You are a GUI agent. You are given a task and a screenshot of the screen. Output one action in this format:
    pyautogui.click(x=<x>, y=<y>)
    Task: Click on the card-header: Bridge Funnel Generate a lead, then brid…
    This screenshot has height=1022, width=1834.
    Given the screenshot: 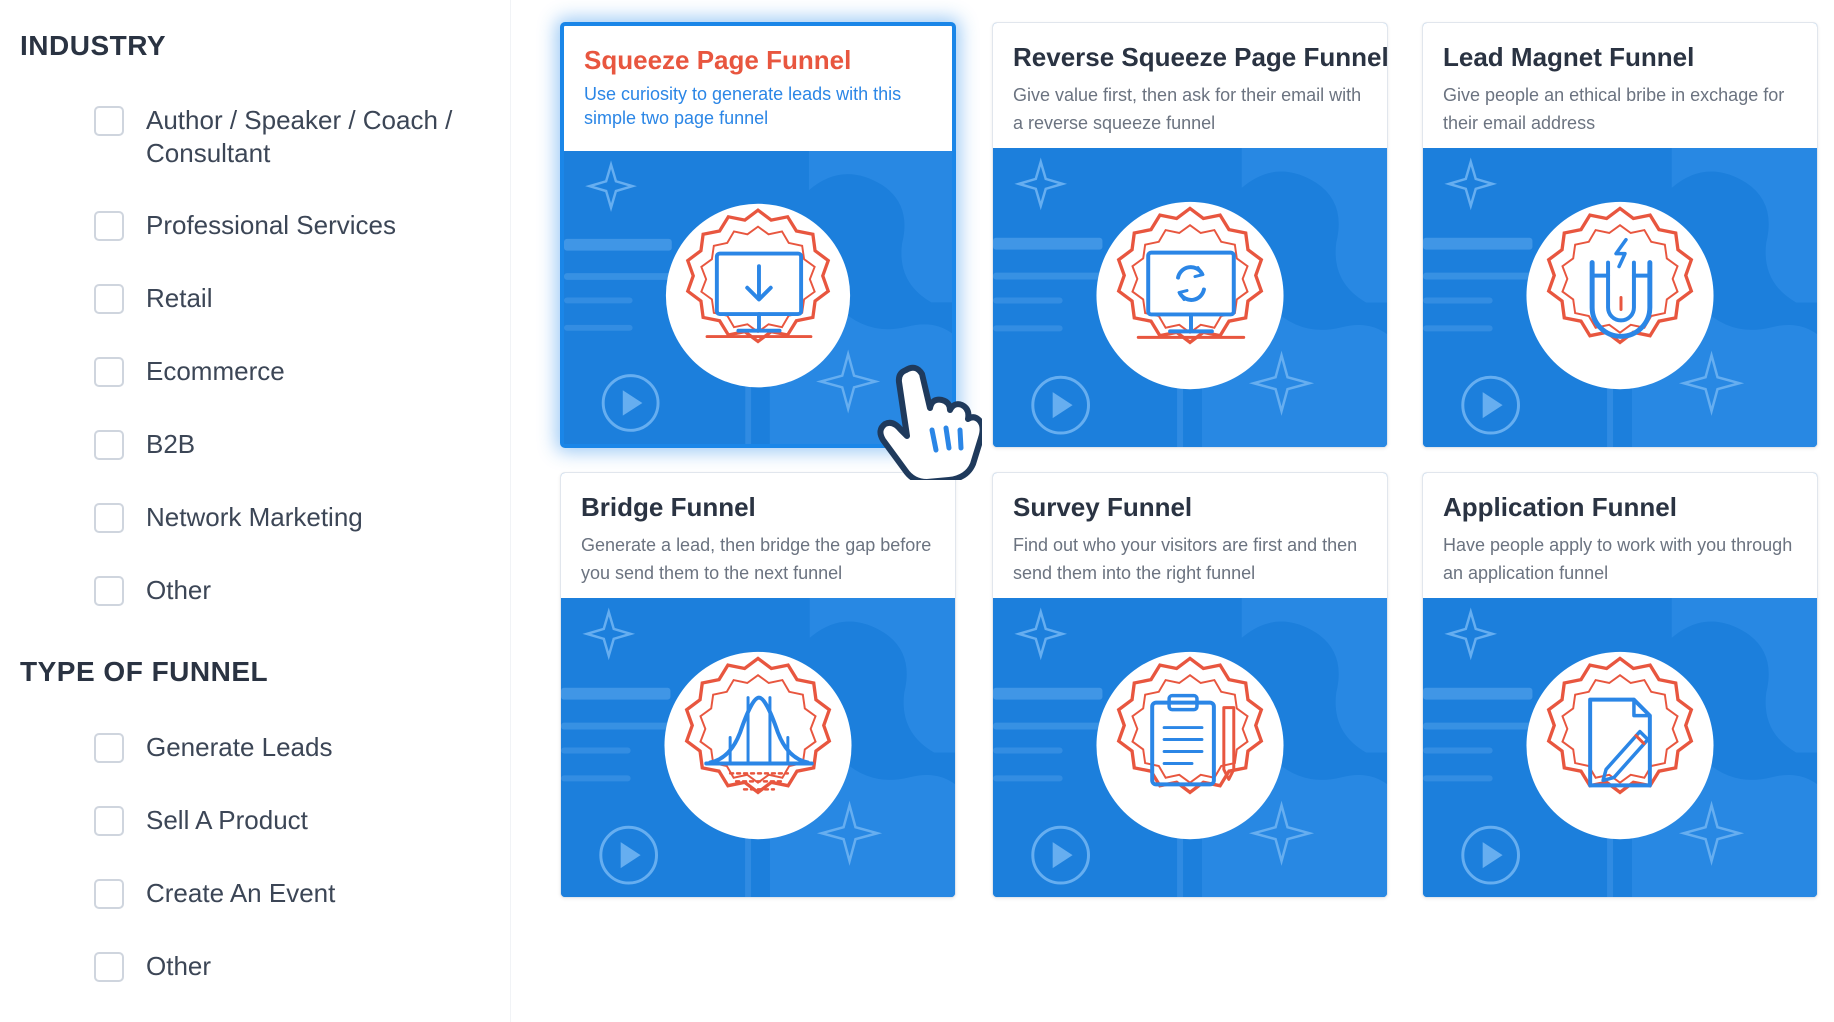 What is the action you would take?
    pyautogui.click(x=758, y=535)
    